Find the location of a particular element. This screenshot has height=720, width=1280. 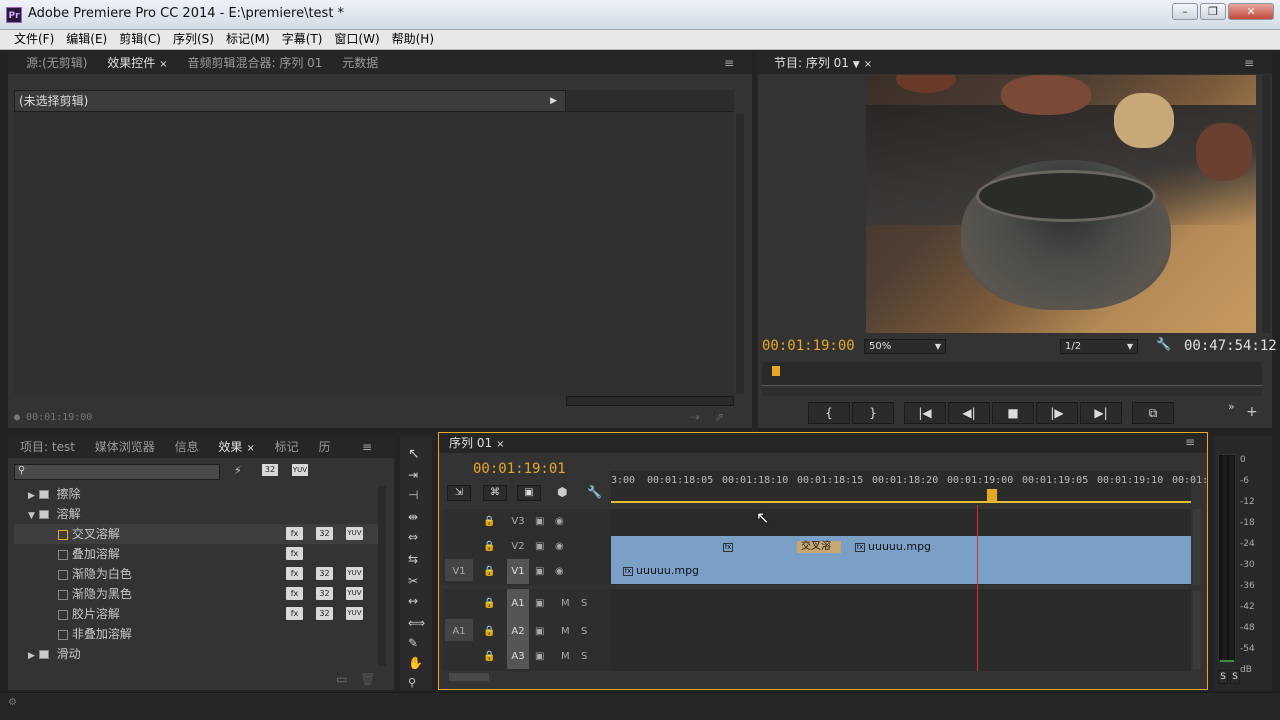

tree-item-dip-to-black: 渐隐为黑色 fx 32 YUV is located at coordinates (196, 594).